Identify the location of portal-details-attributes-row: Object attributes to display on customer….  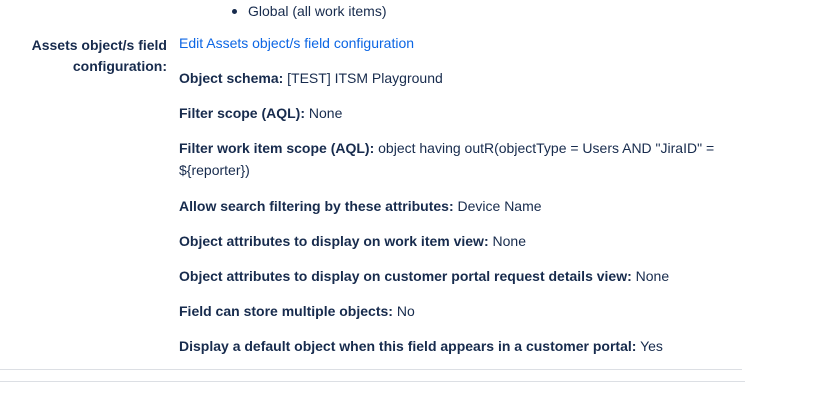
(479, 276).